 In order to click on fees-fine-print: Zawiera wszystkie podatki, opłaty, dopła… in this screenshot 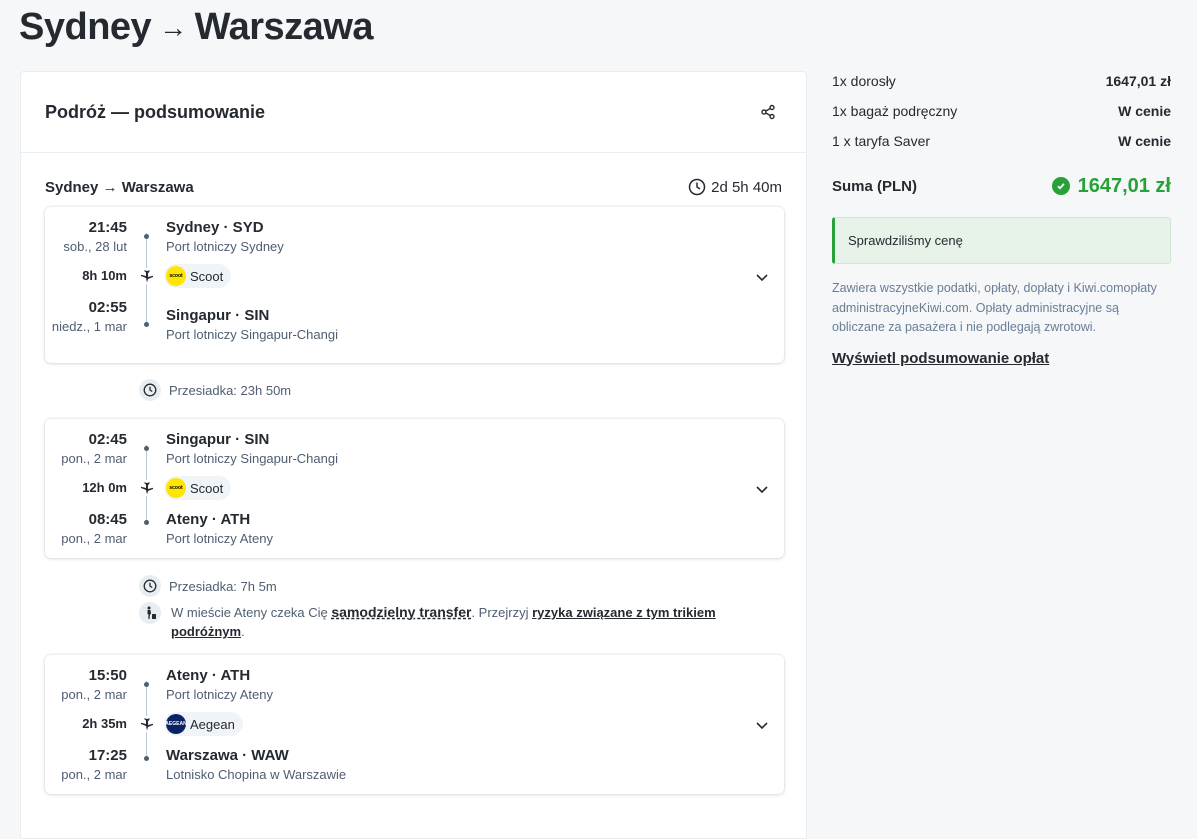, I will do `click(994, 307)`.